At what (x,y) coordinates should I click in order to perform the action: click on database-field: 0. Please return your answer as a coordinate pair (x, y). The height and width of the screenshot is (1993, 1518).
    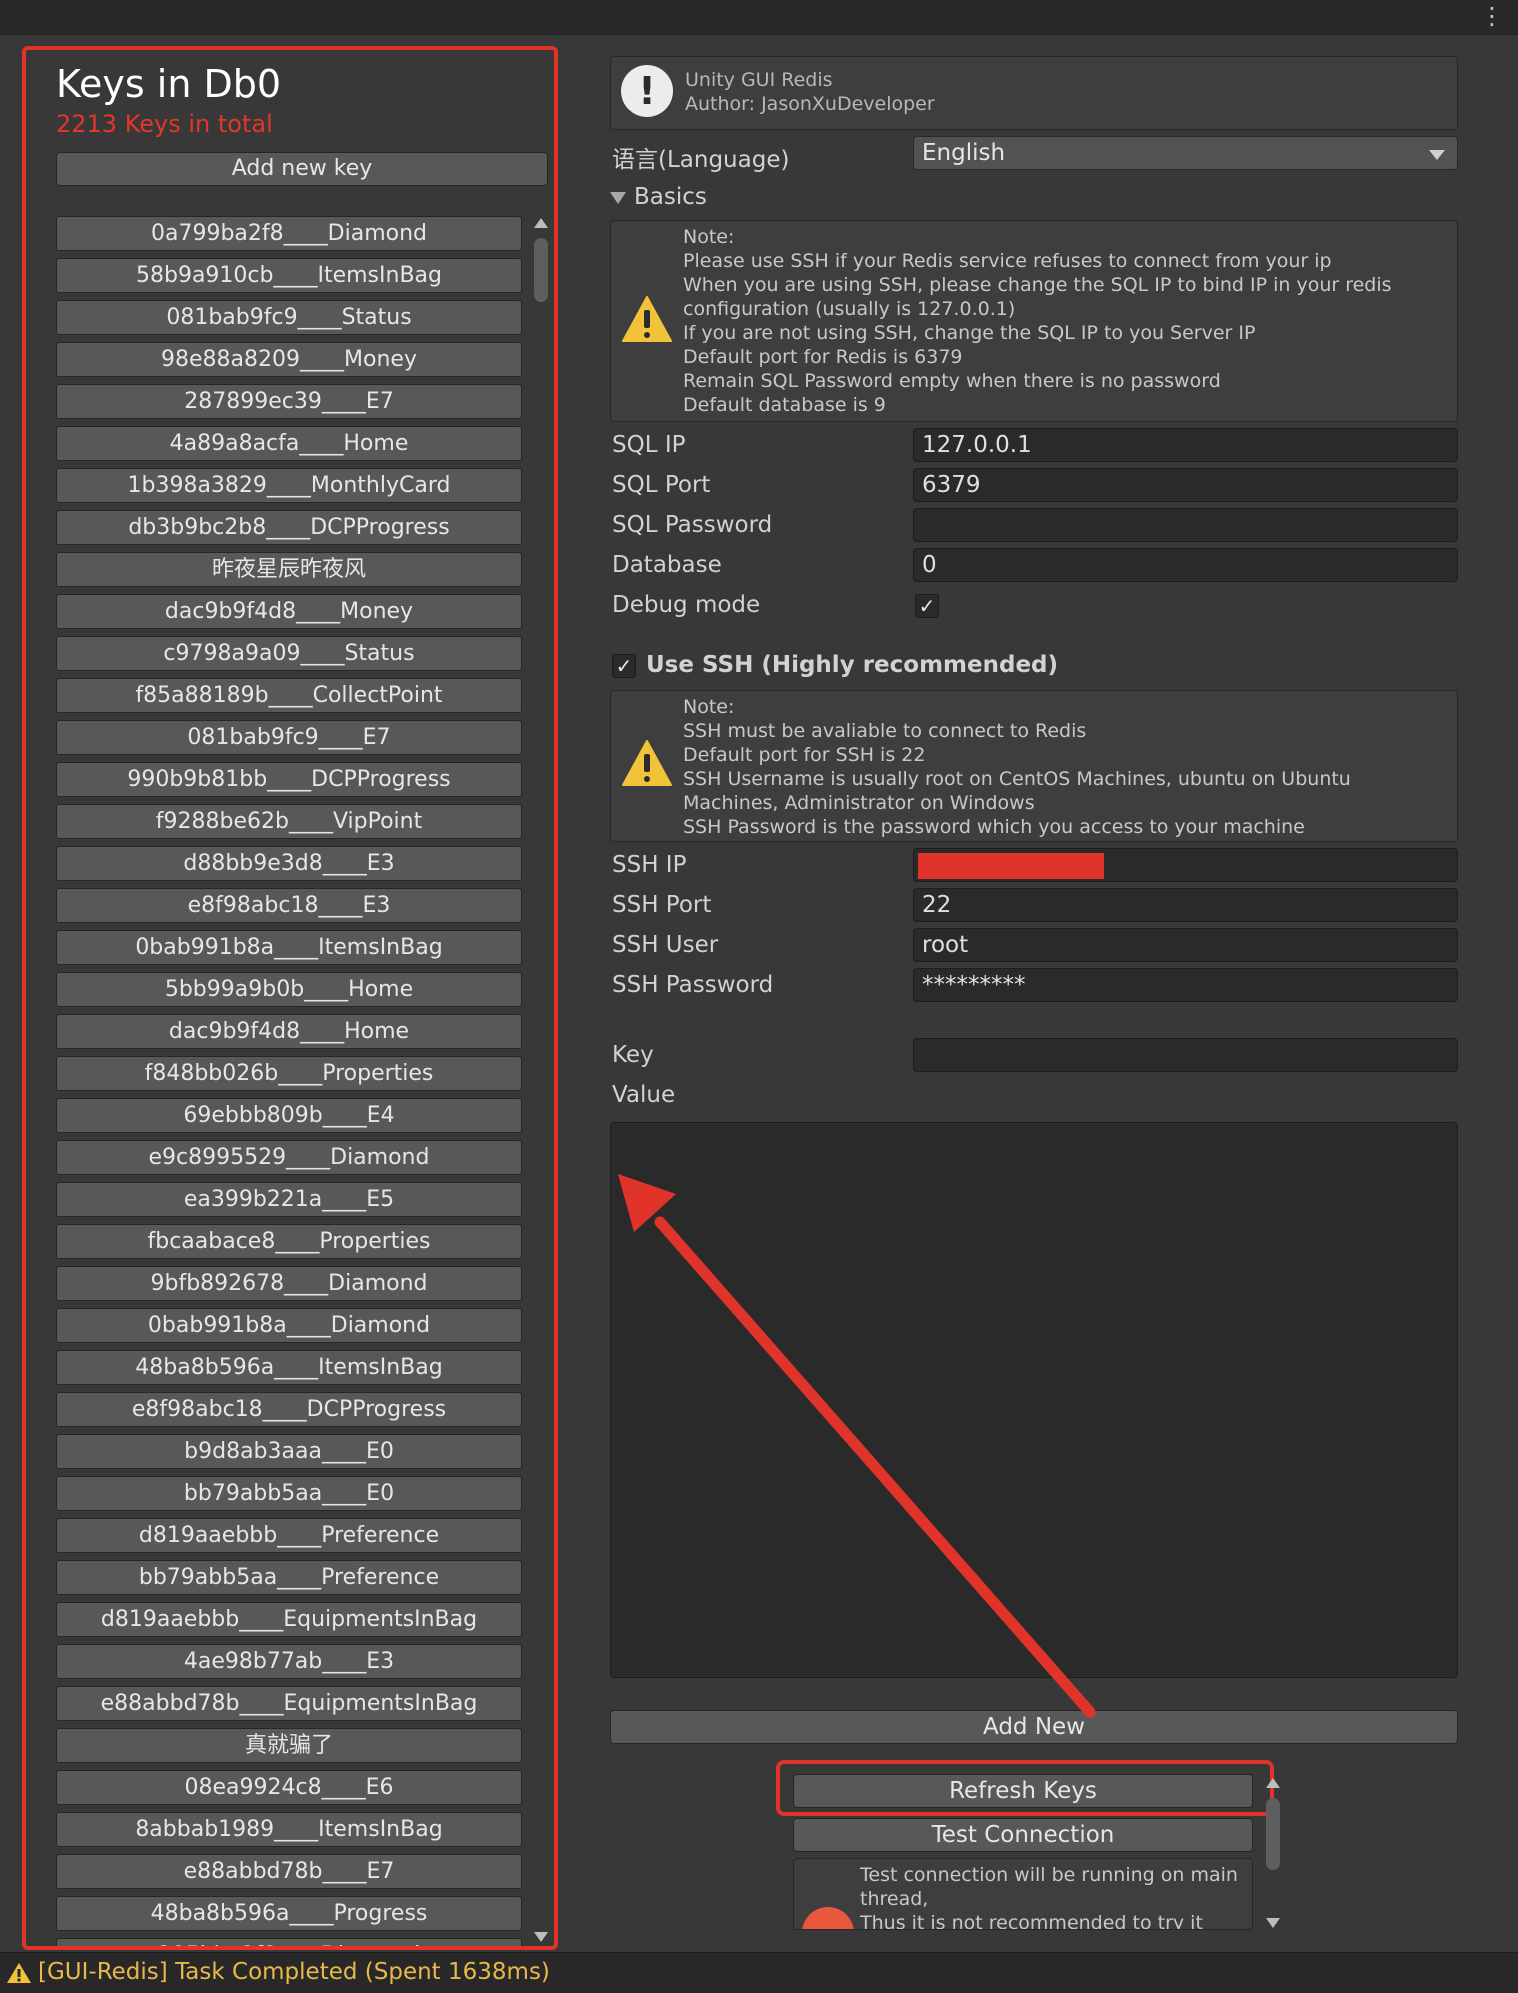
    Looking at the image, I should click on (1185, 565).